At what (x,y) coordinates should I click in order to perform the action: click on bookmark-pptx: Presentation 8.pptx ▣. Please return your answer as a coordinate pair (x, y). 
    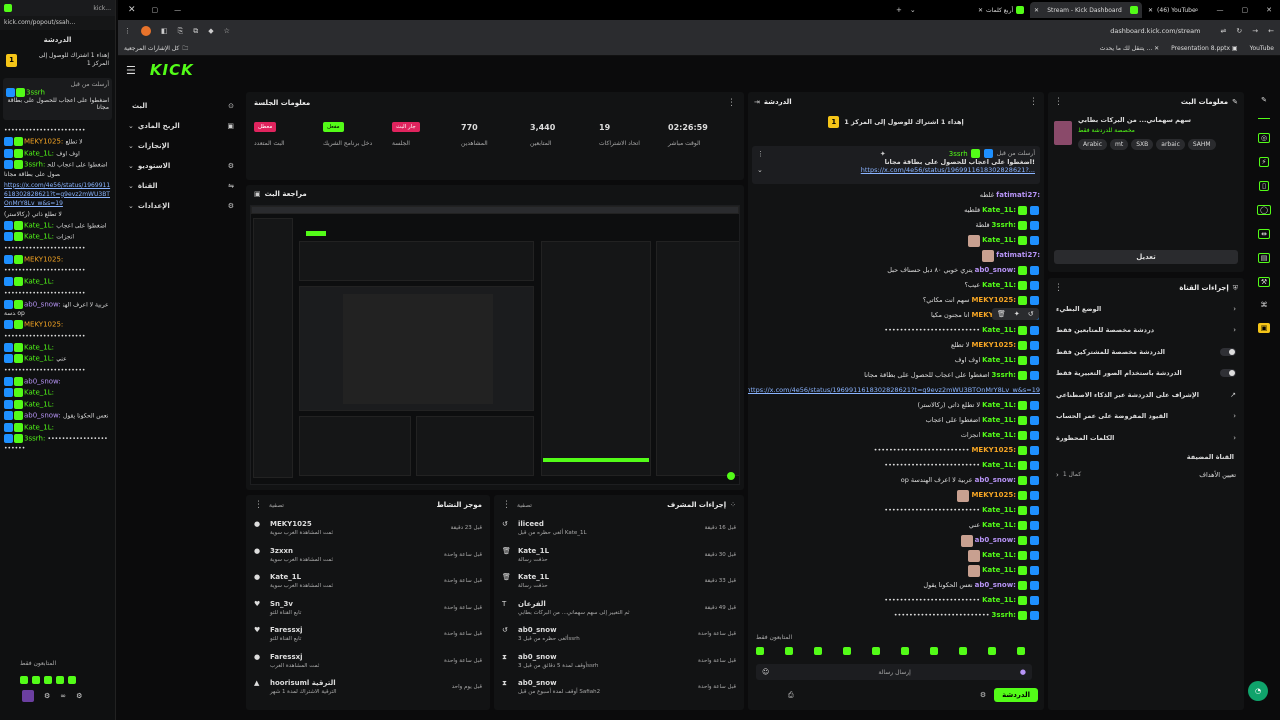
    Looking at the image, I should click on (1204, 48).